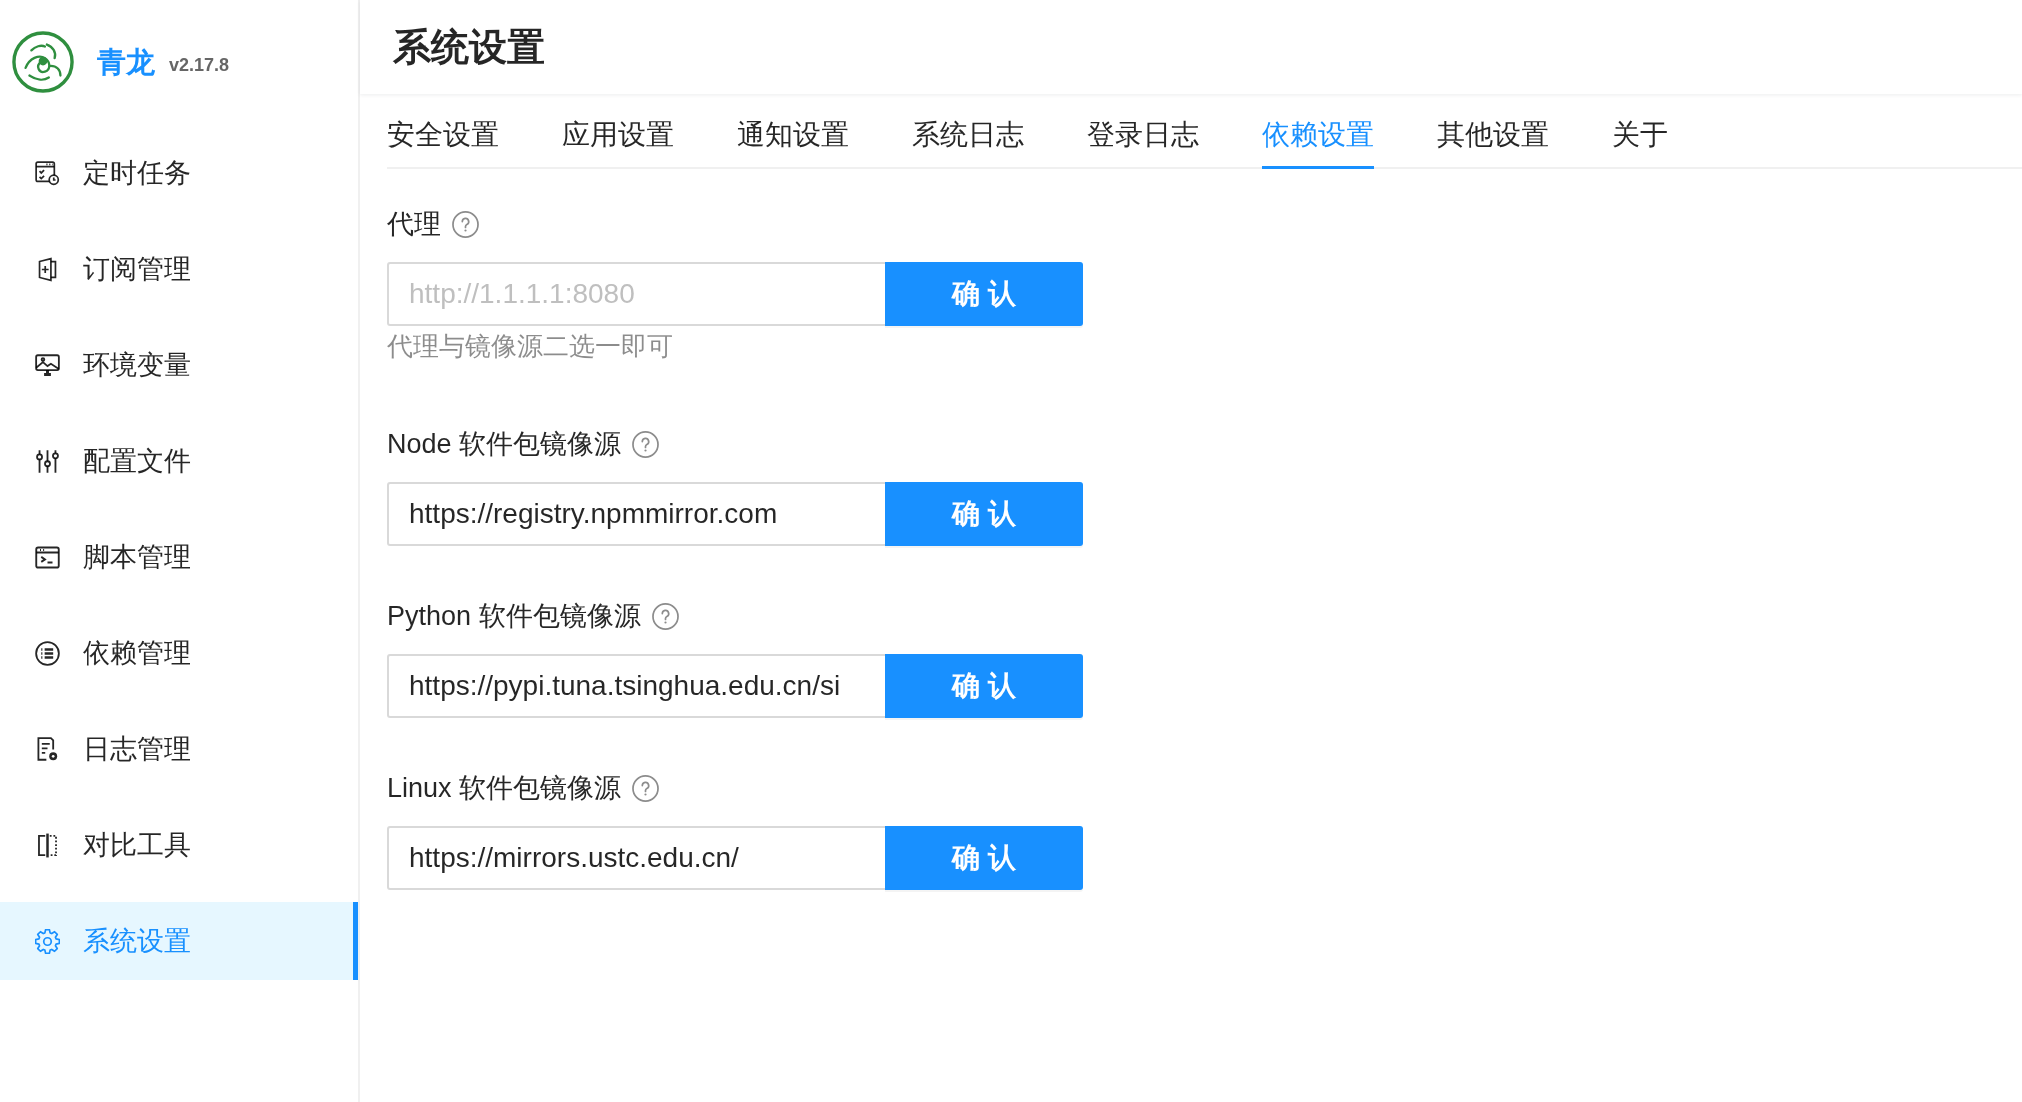 This screenshot has height=1102, width=2022. Describe the element at coordinates (47, 173) in the screenshot. I see `calendar-clock-icon` at that location.